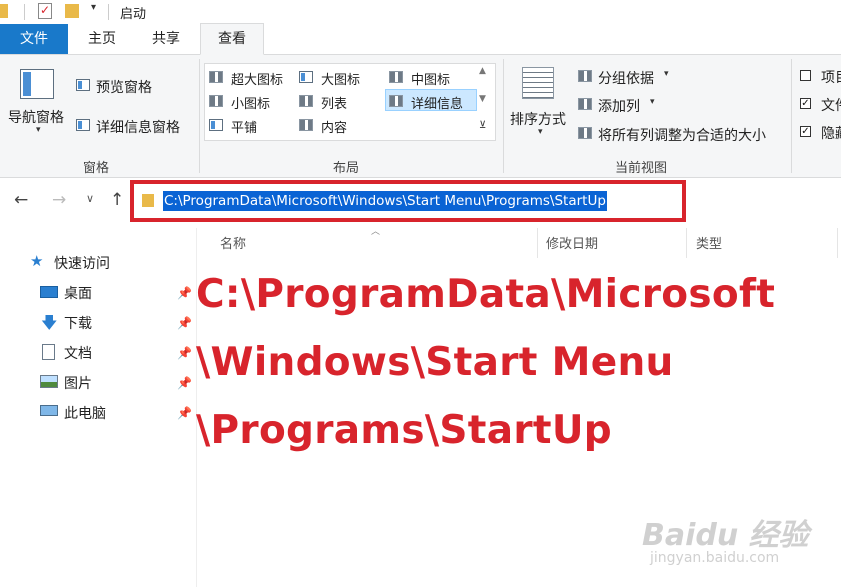 The height and width of the screenshot is (587, 841). What do you see at coordinates (585, 104) in the screenshot?
I see `add-column-icon` at bounding box center [585, 104].